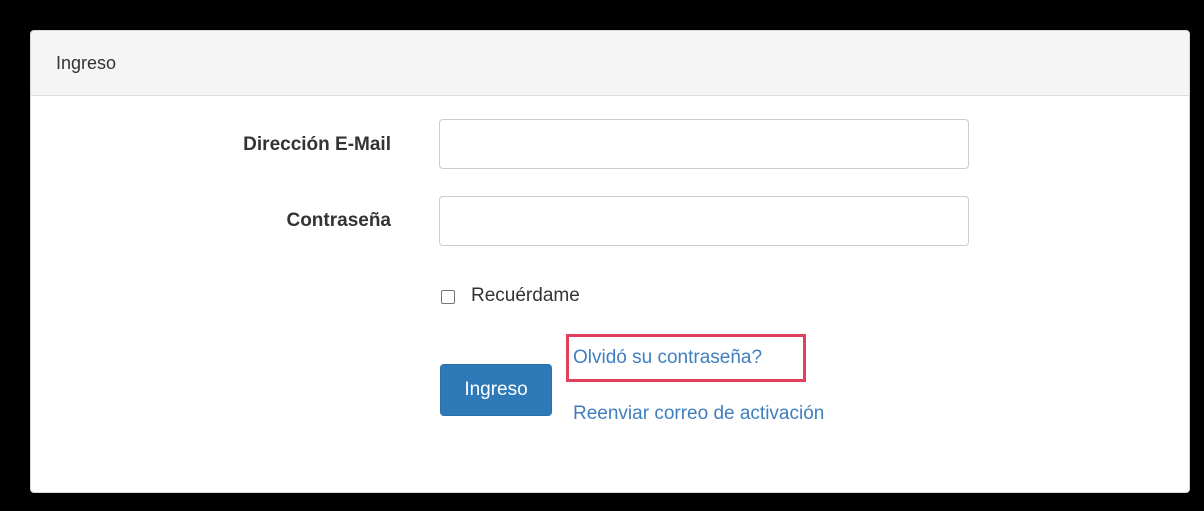  I want to click on email-label: Dirección E-Mail, so click(317, 144).